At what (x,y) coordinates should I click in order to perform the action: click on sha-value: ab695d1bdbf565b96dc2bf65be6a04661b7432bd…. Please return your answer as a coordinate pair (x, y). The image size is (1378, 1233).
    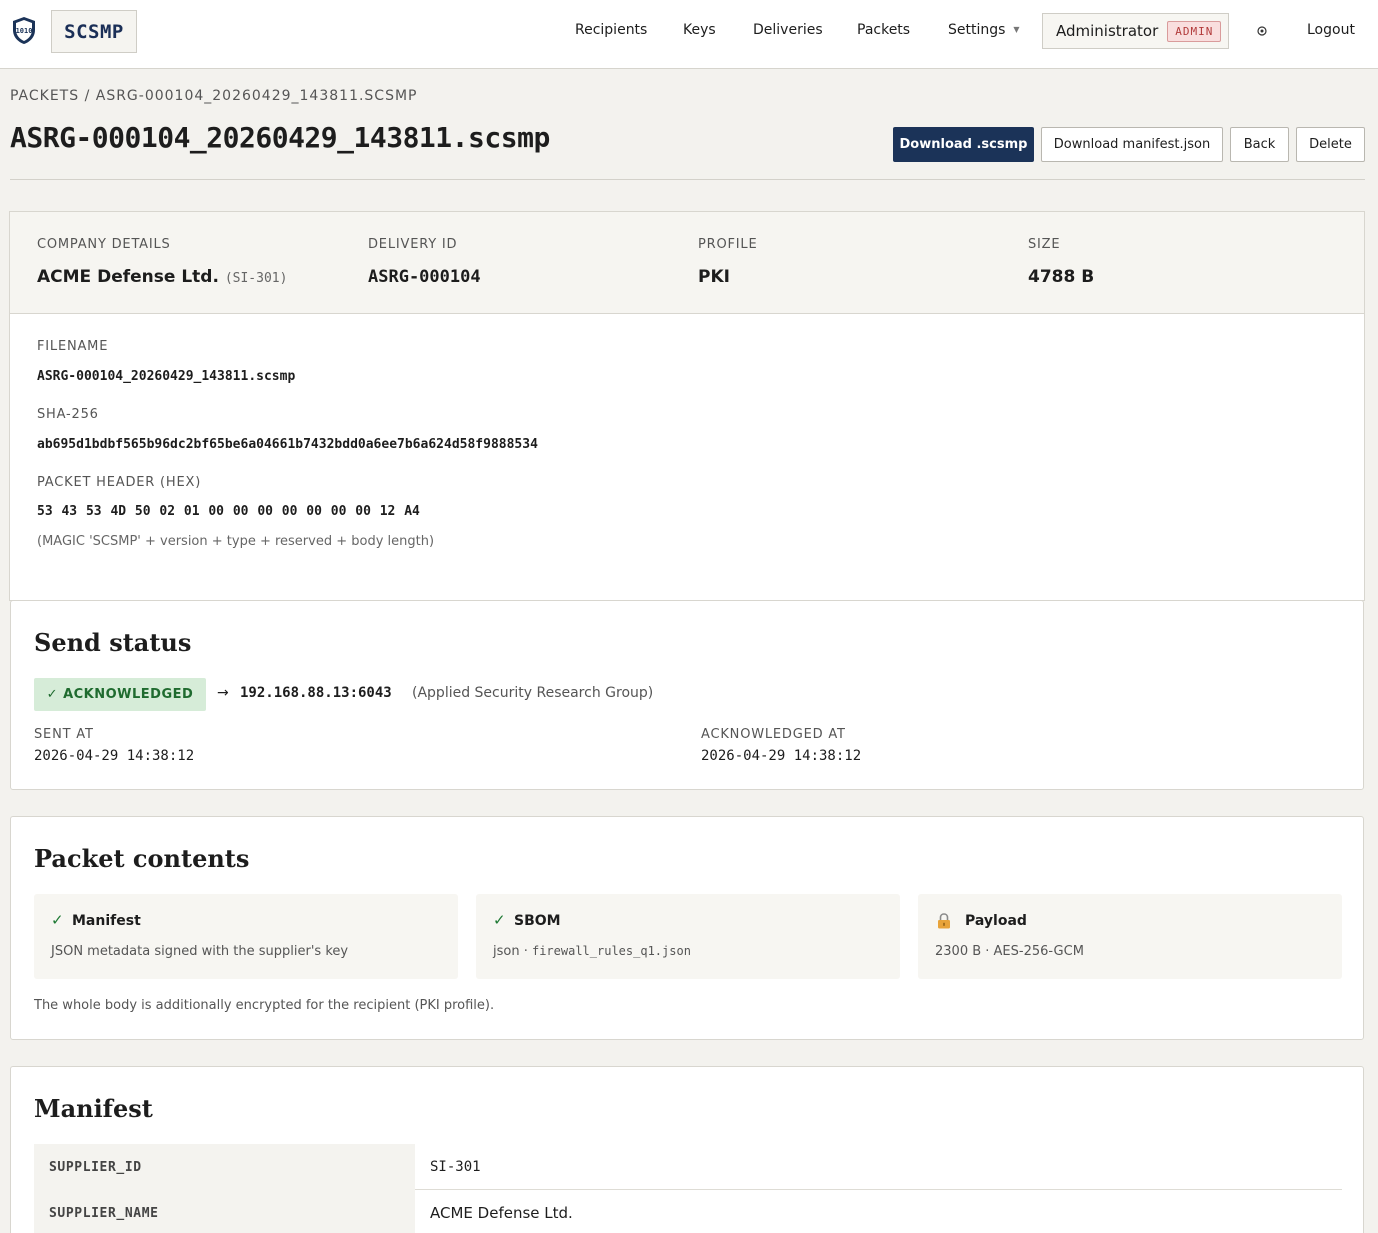
    Looking at the image, I should click on (287, 444).